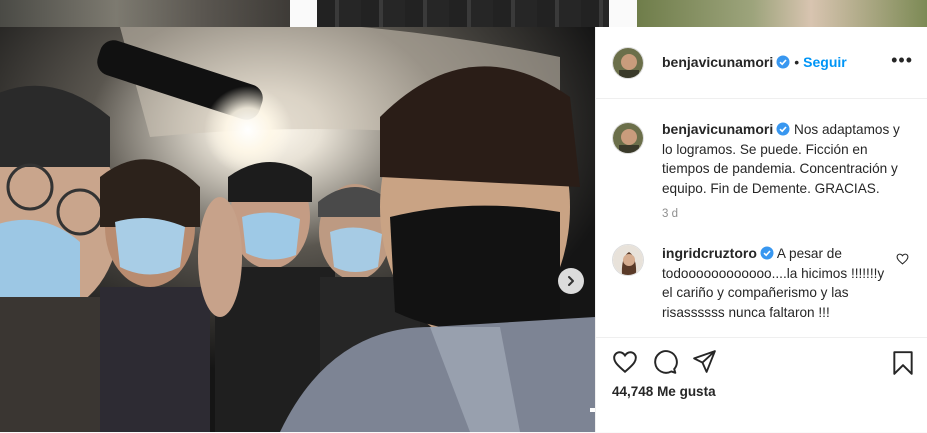  I want to click on likes-number: 44,748, so click(633, 391).